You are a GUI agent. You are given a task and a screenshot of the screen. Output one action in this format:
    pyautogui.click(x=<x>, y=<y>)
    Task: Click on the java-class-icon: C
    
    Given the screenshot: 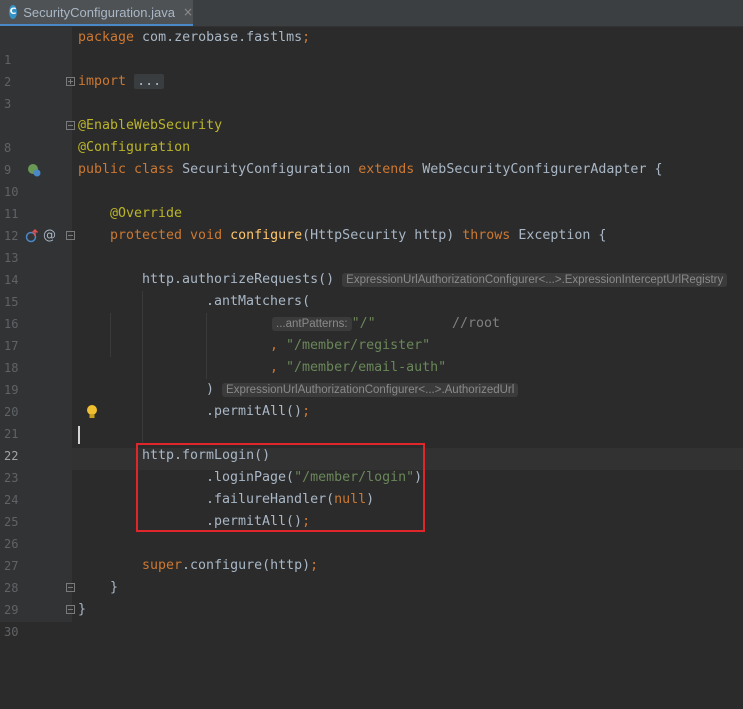 What is the action you would take?
    pyautogui.click(x=13, y=12)
    